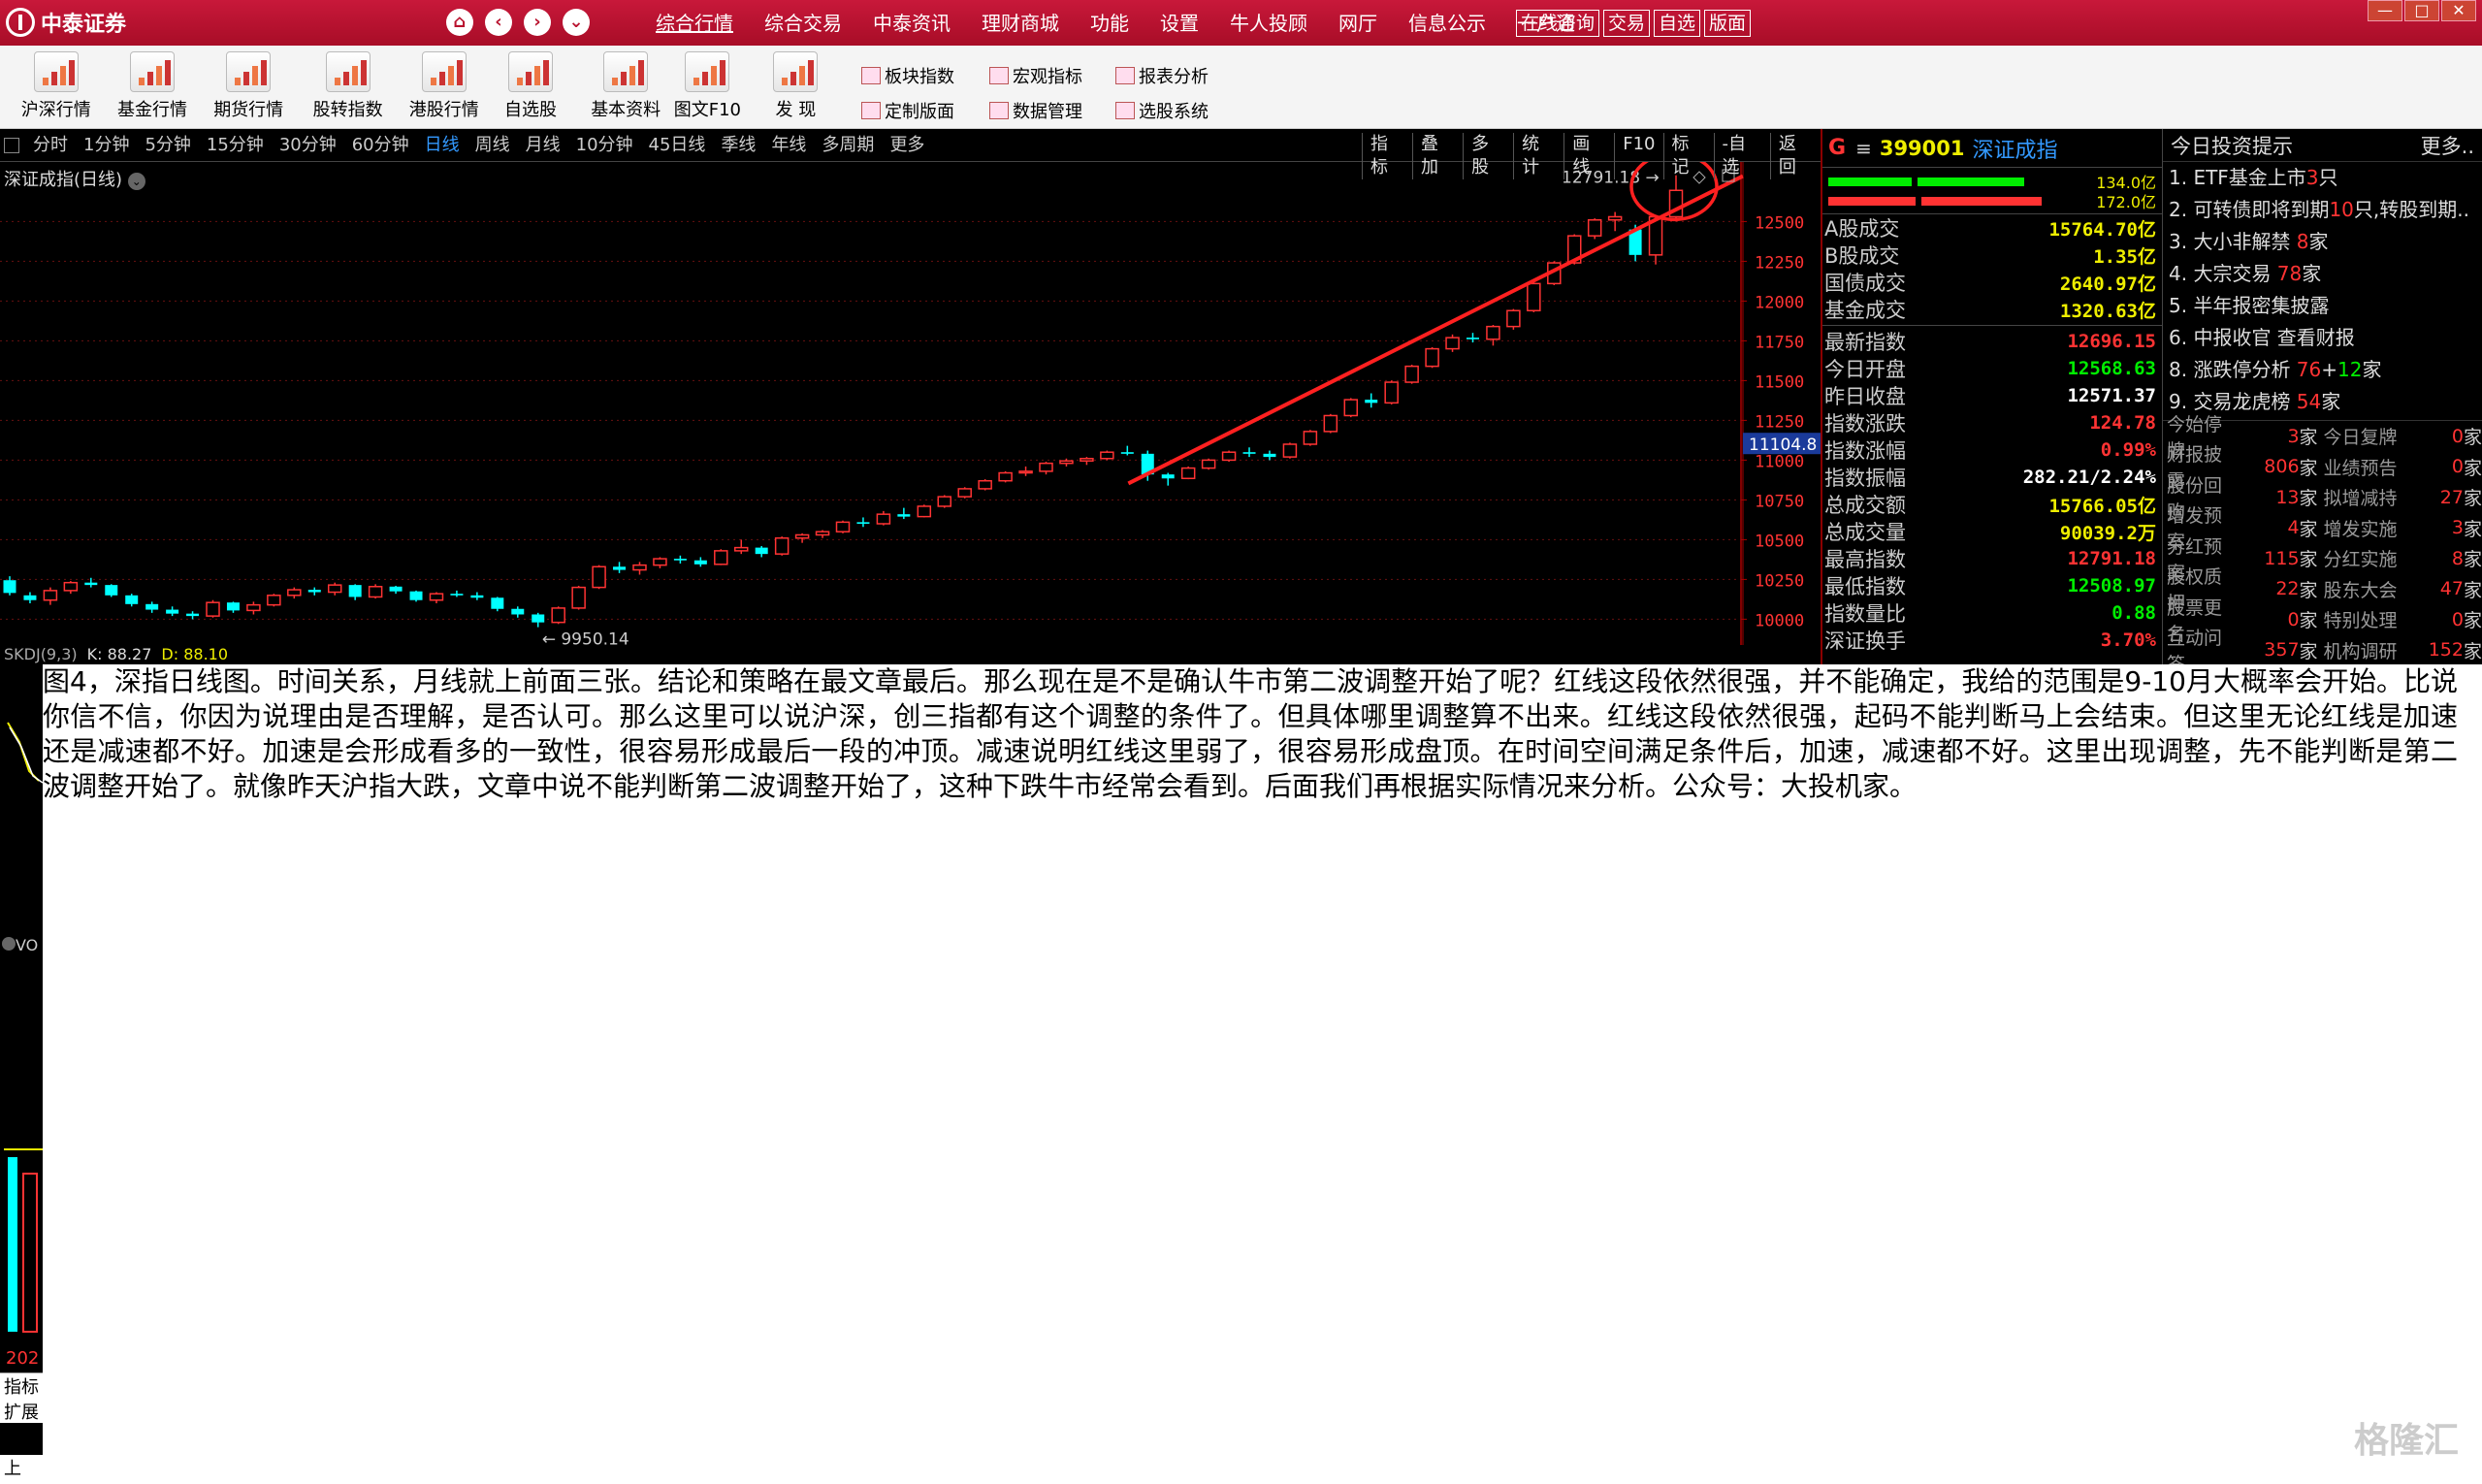  I want to click on period-tab: 分时, so click(50, 146).